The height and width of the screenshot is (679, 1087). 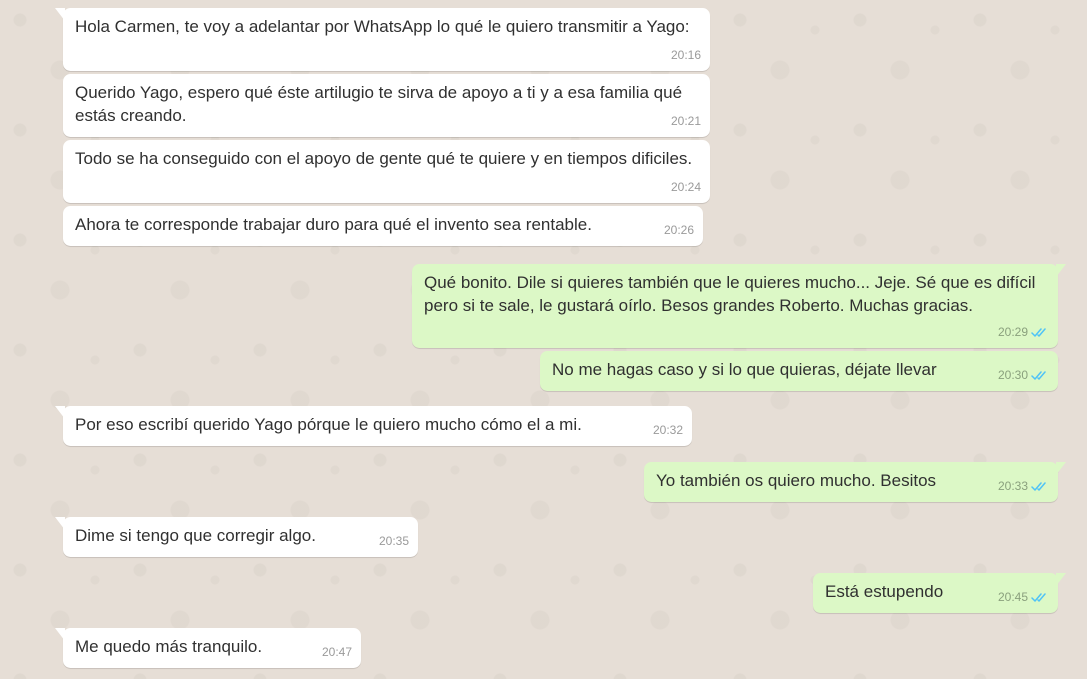 What do you see at coordinates (1012, 375) in the screenshot?
I see `message-time: 20:30` at bounding box center [1012, 375].